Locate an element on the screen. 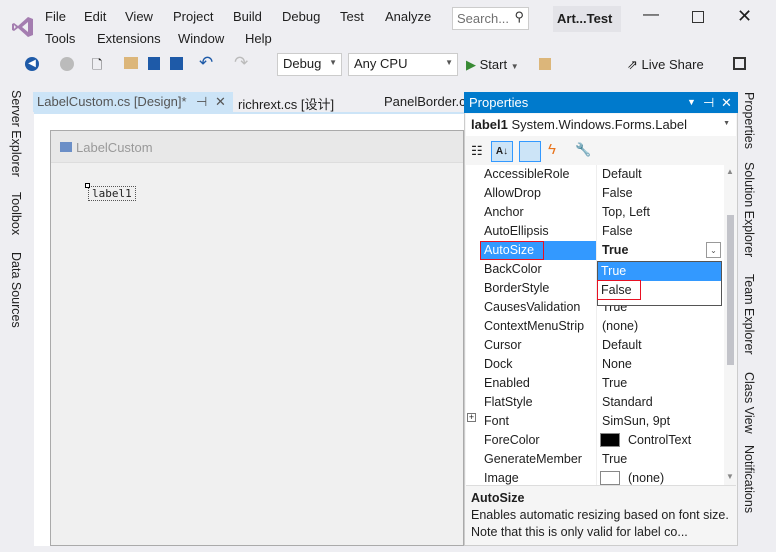 This screenshot has width=776, height=552. events-icon: ϟ is located at coordinates (552, 149).